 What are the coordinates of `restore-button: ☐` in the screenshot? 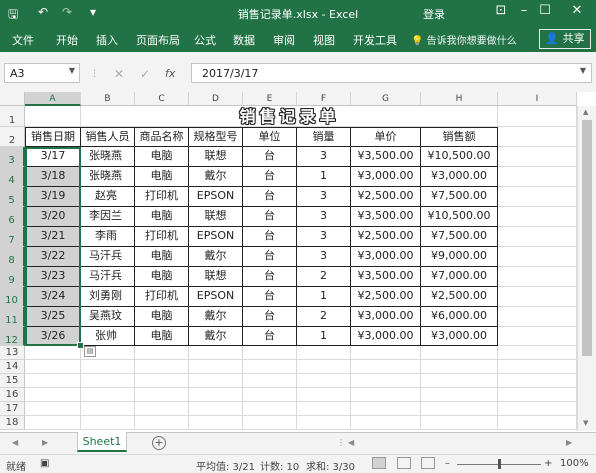 It's located at (545, 10).